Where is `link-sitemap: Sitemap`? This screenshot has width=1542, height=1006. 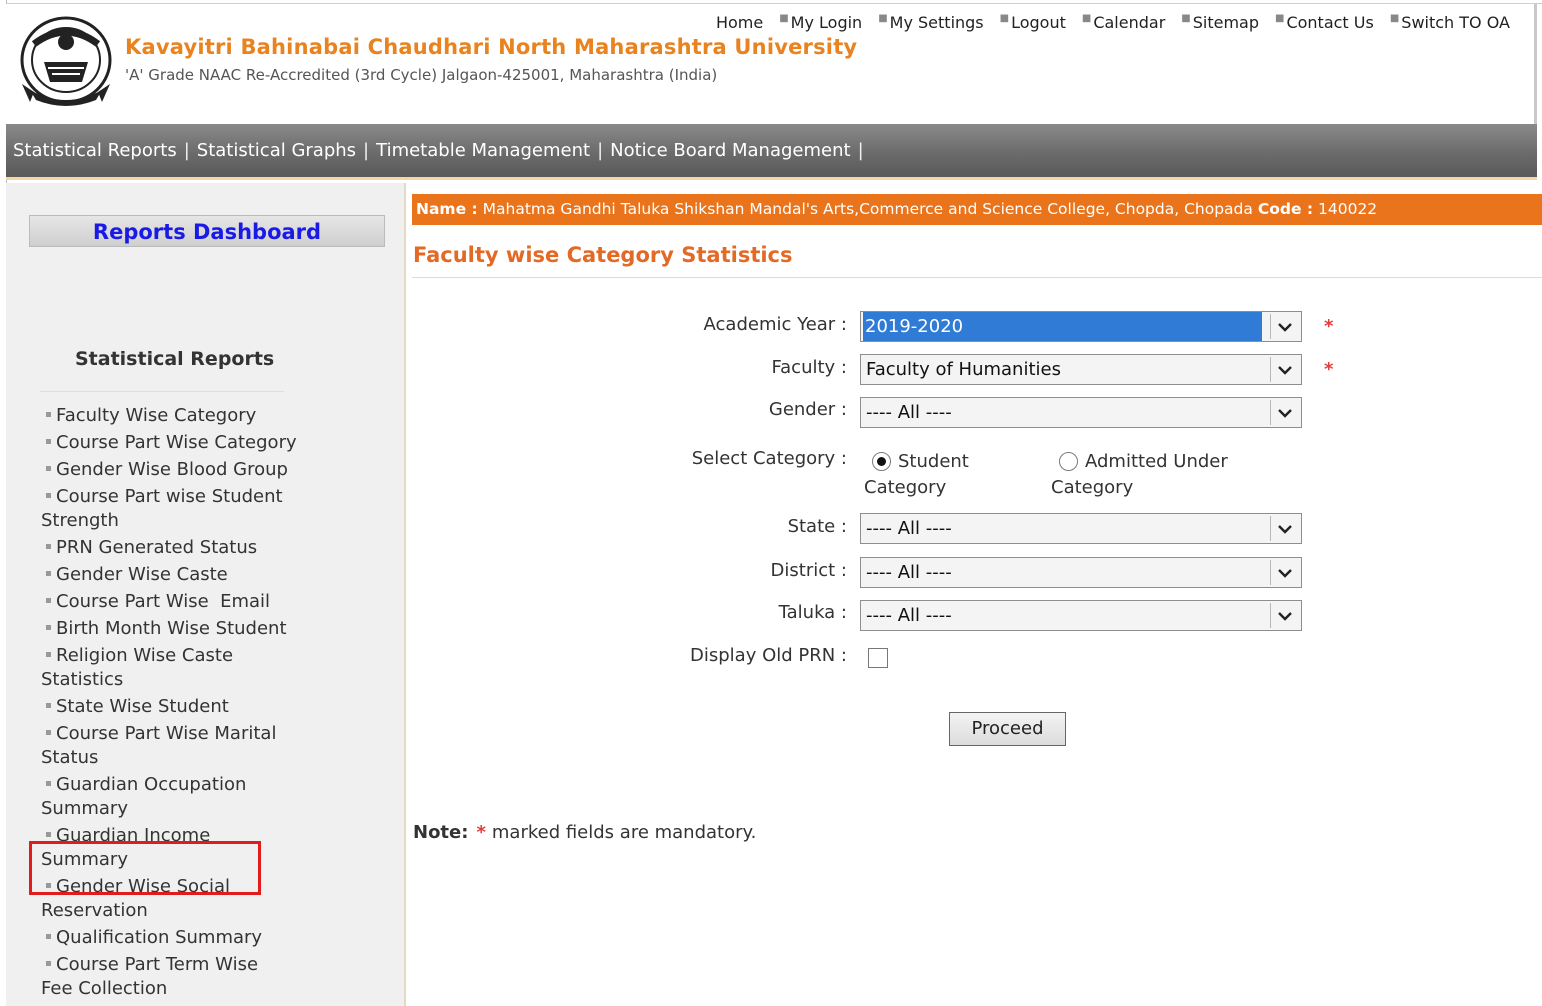 link-sitemap: Sitemap is located at coordinates (1226, 22).